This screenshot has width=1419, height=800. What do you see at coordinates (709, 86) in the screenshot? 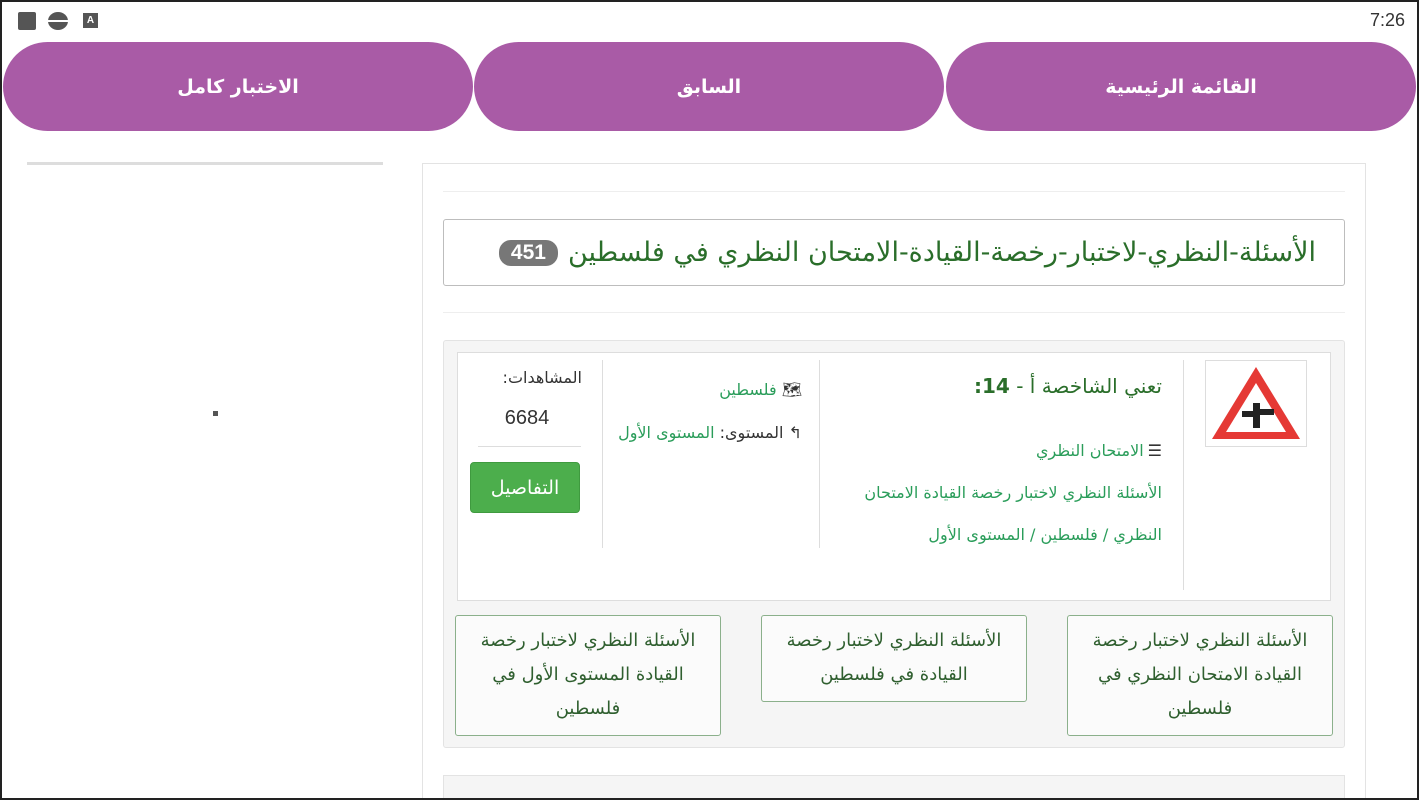
I see `previous-button: السابق` at bounding box center [709, 86].